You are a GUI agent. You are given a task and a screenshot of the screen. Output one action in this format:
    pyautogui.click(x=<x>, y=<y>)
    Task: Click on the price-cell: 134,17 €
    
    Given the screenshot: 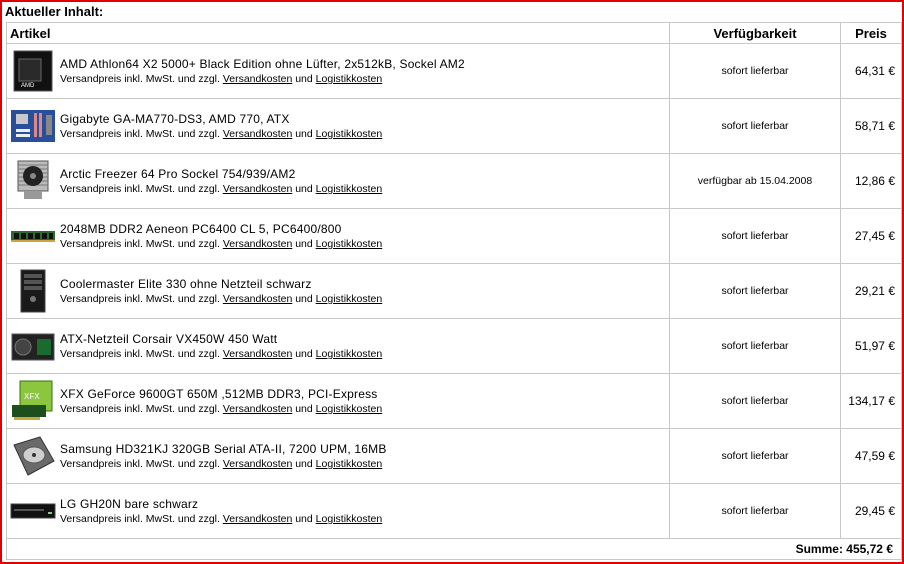 What is the action you would take?
    pyautogui.click(x=871, y=401)
    